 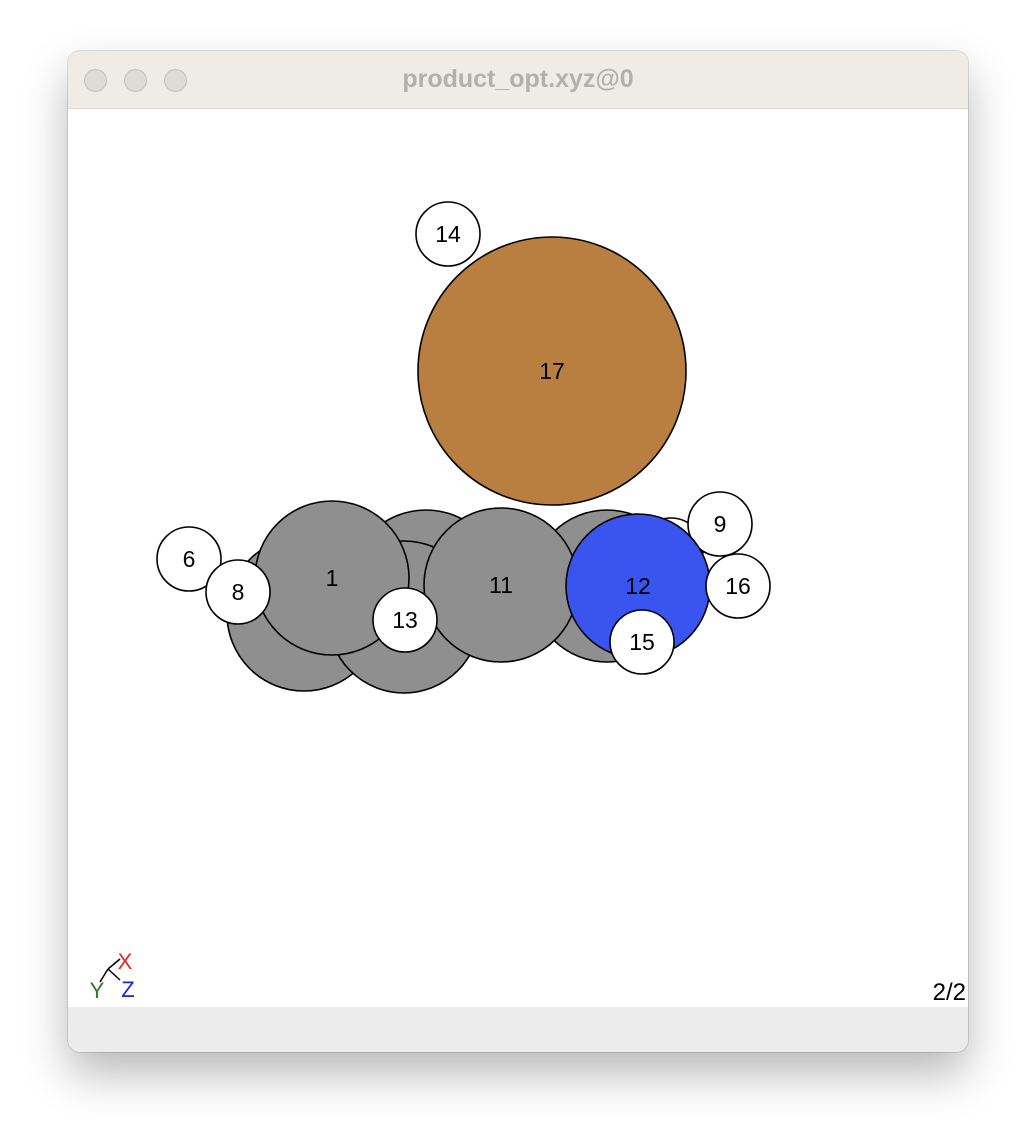 What do you see at coordinates (405, 620) in the screenshot?
I see `atom-label: 13` at bounding box center [405, 620].